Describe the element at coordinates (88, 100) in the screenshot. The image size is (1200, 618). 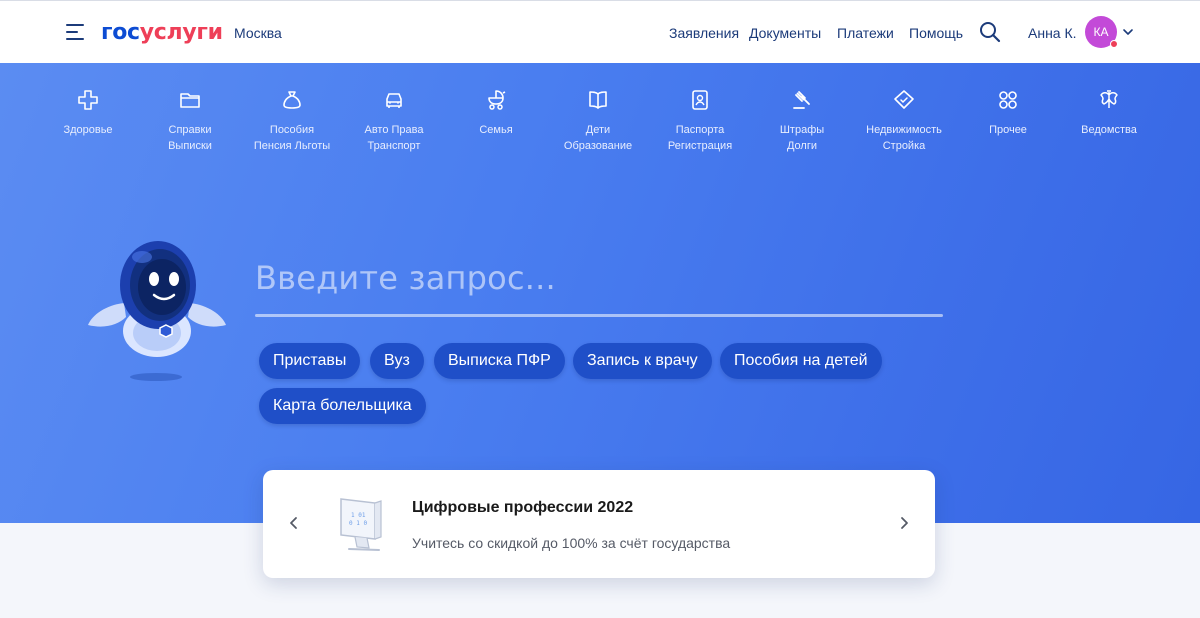
I see `medical-cross-icon` at that location.